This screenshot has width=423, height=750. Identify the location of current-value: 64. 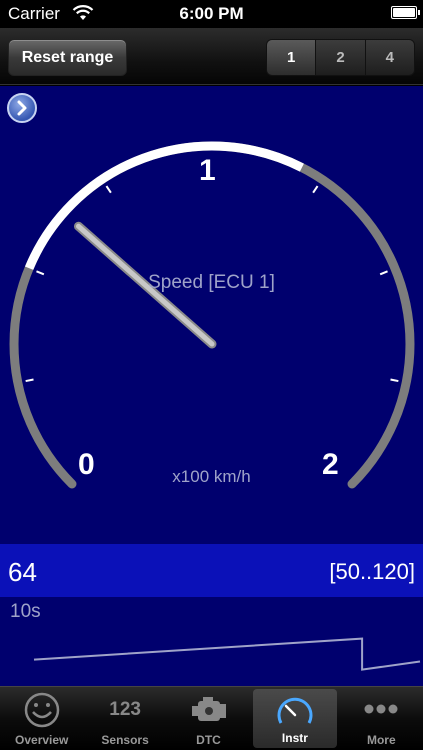
(22, 572).